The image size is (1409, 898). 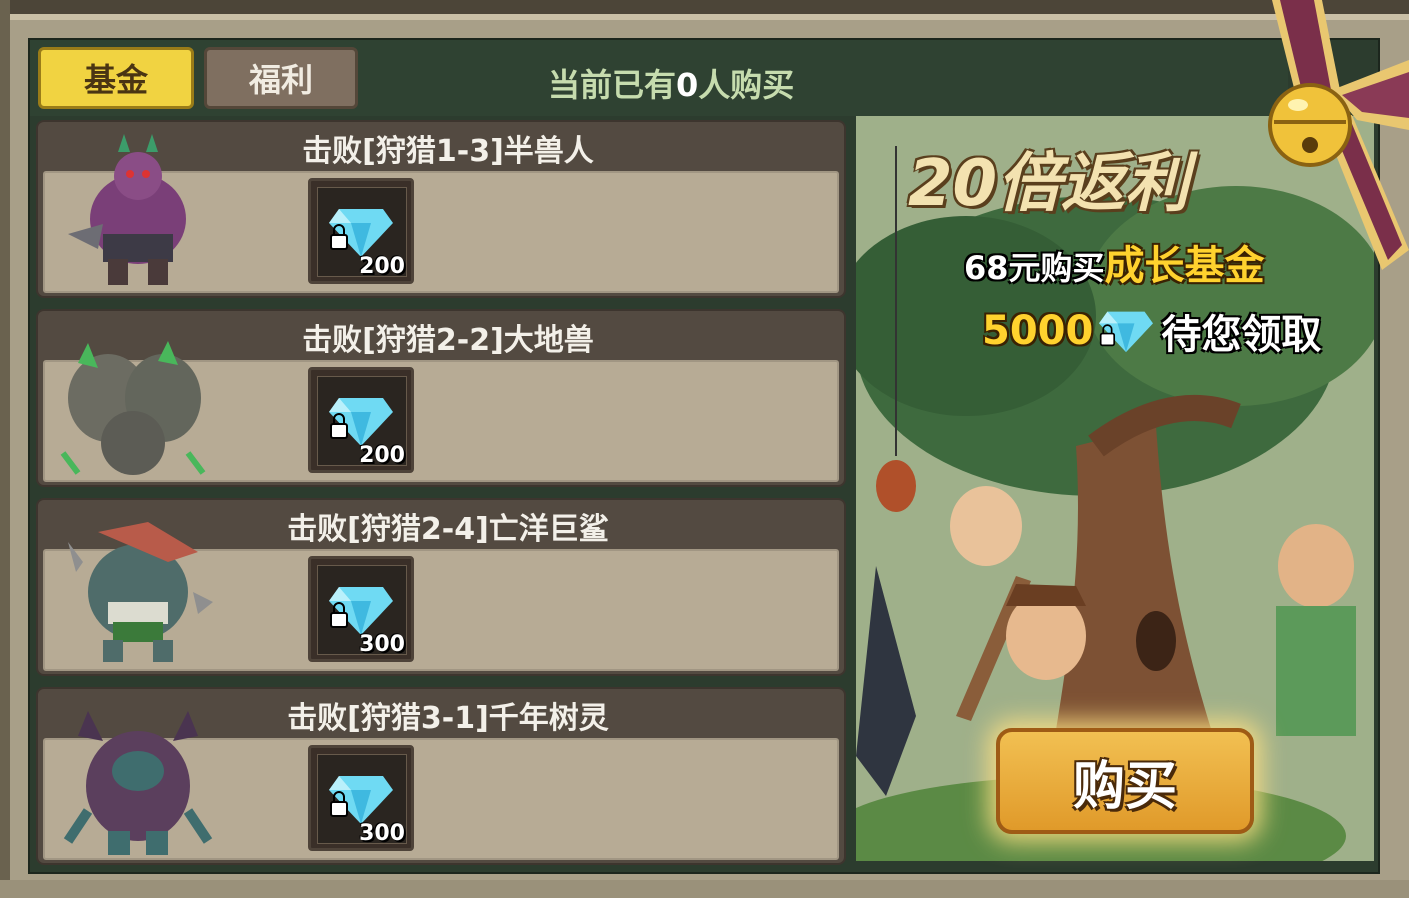 I want to click on frame-bottom-bar, so click(x=704, y=889).